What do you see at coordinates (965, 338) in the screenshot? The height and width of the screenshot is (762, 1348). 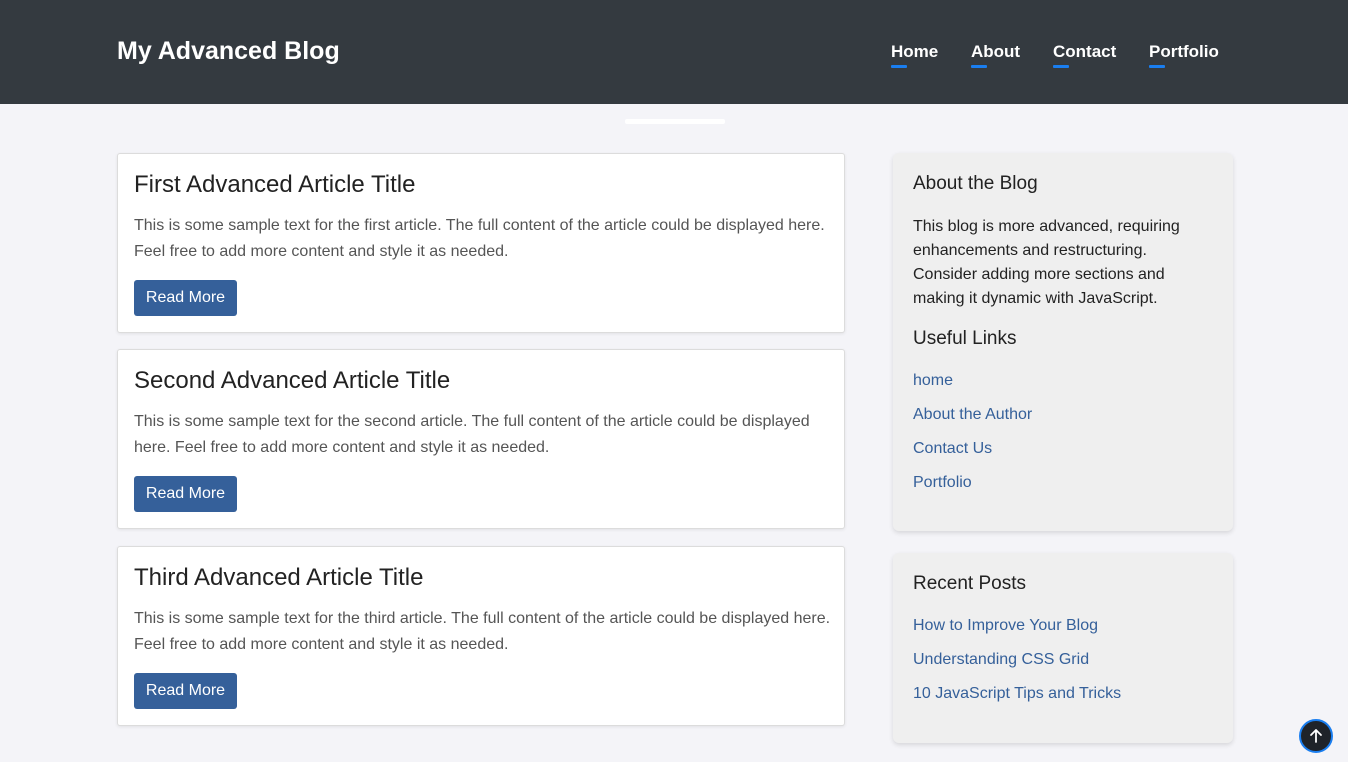 I see `useful-links-heading: Useful Links` at bounding box center [965, 338].